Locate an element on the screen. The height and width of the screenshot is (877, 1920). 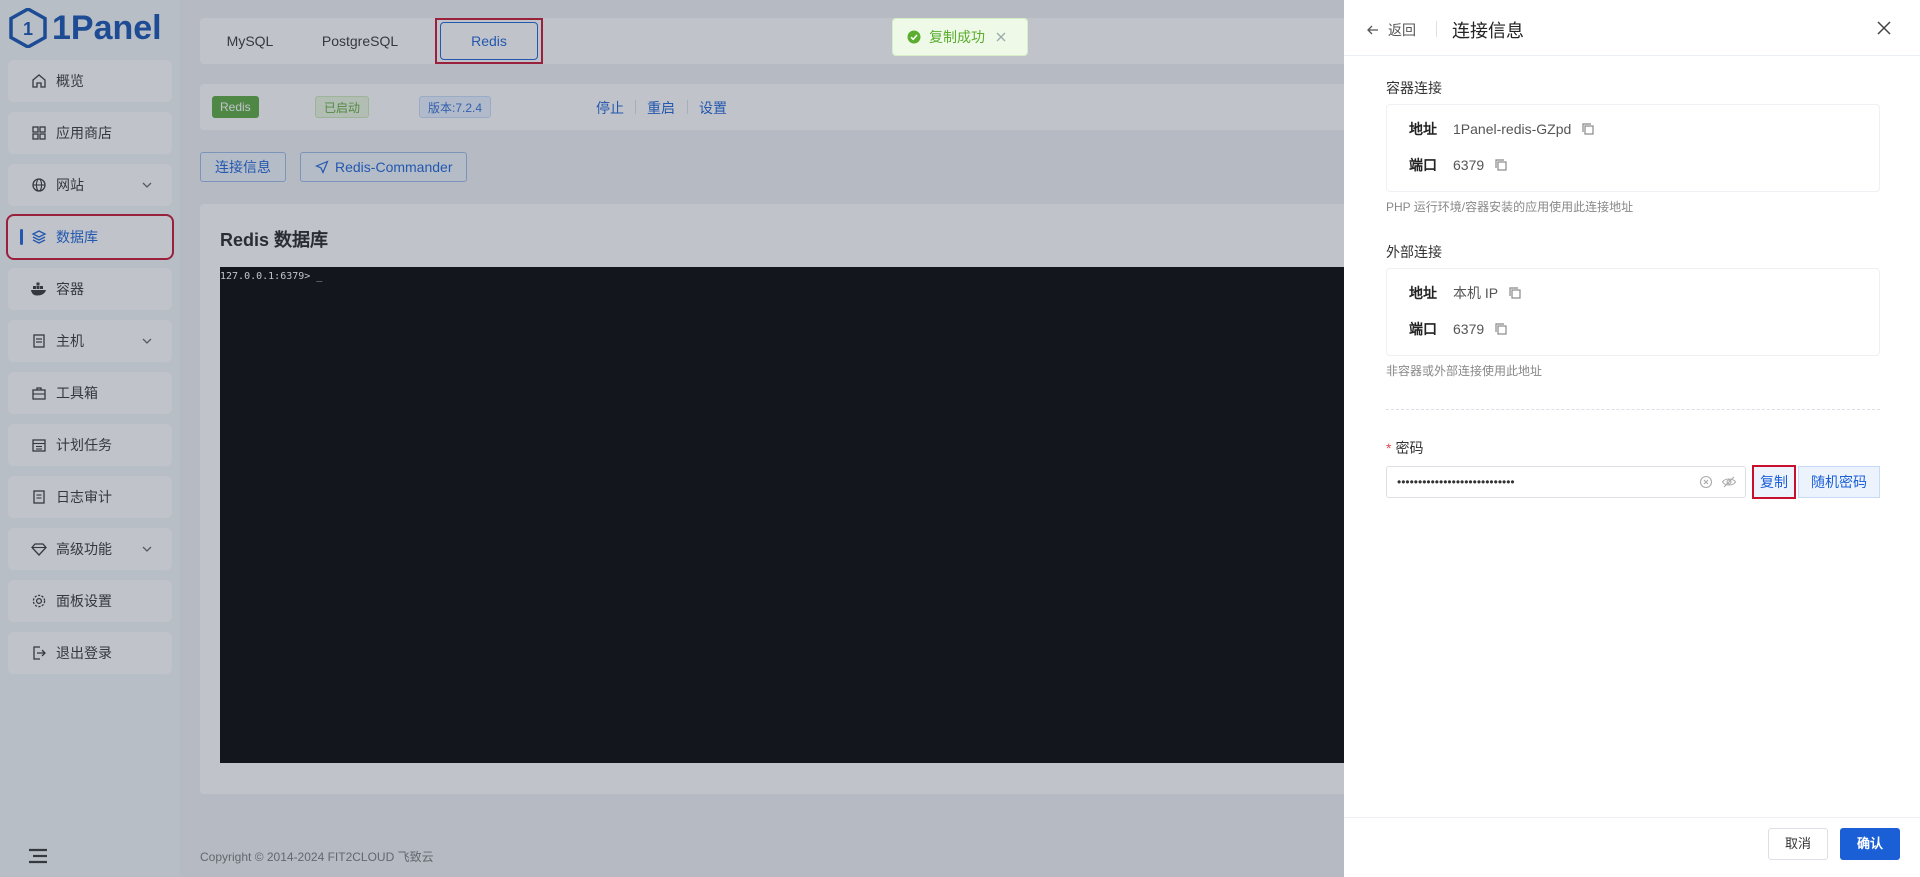
back-button: 返回 is located at coordinates (1391, 30).